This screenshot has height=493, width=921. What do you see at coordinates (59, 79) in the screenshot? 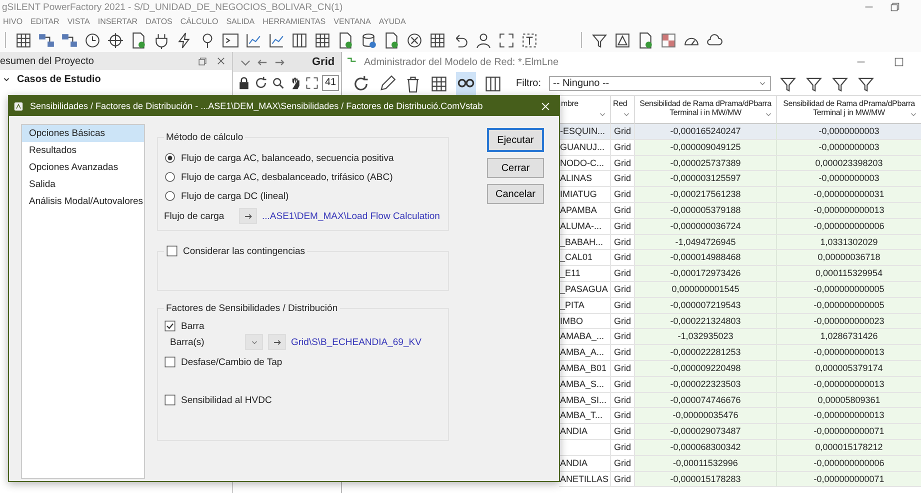
I see `tree-item: Casos de Estudio` at bounding box center [59, 79].